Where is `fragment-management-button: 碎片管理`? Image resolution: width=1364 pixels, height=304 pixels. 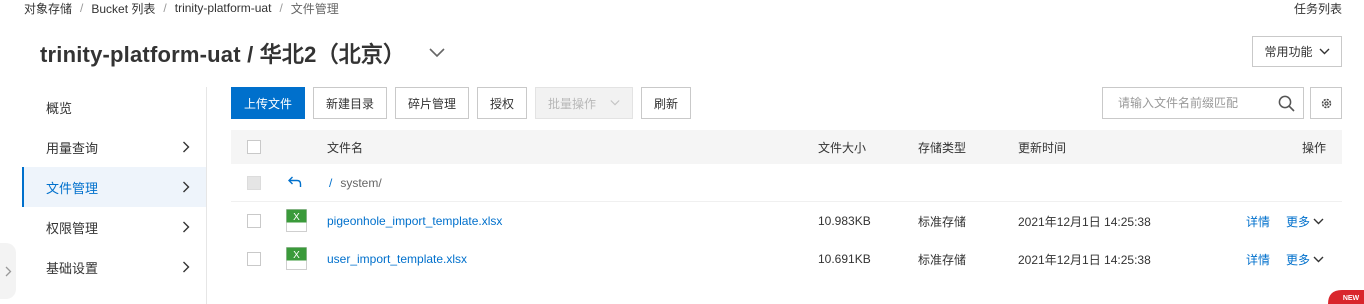 fragment-management-button: 碎片管理 is located at coordinates (432, 103).